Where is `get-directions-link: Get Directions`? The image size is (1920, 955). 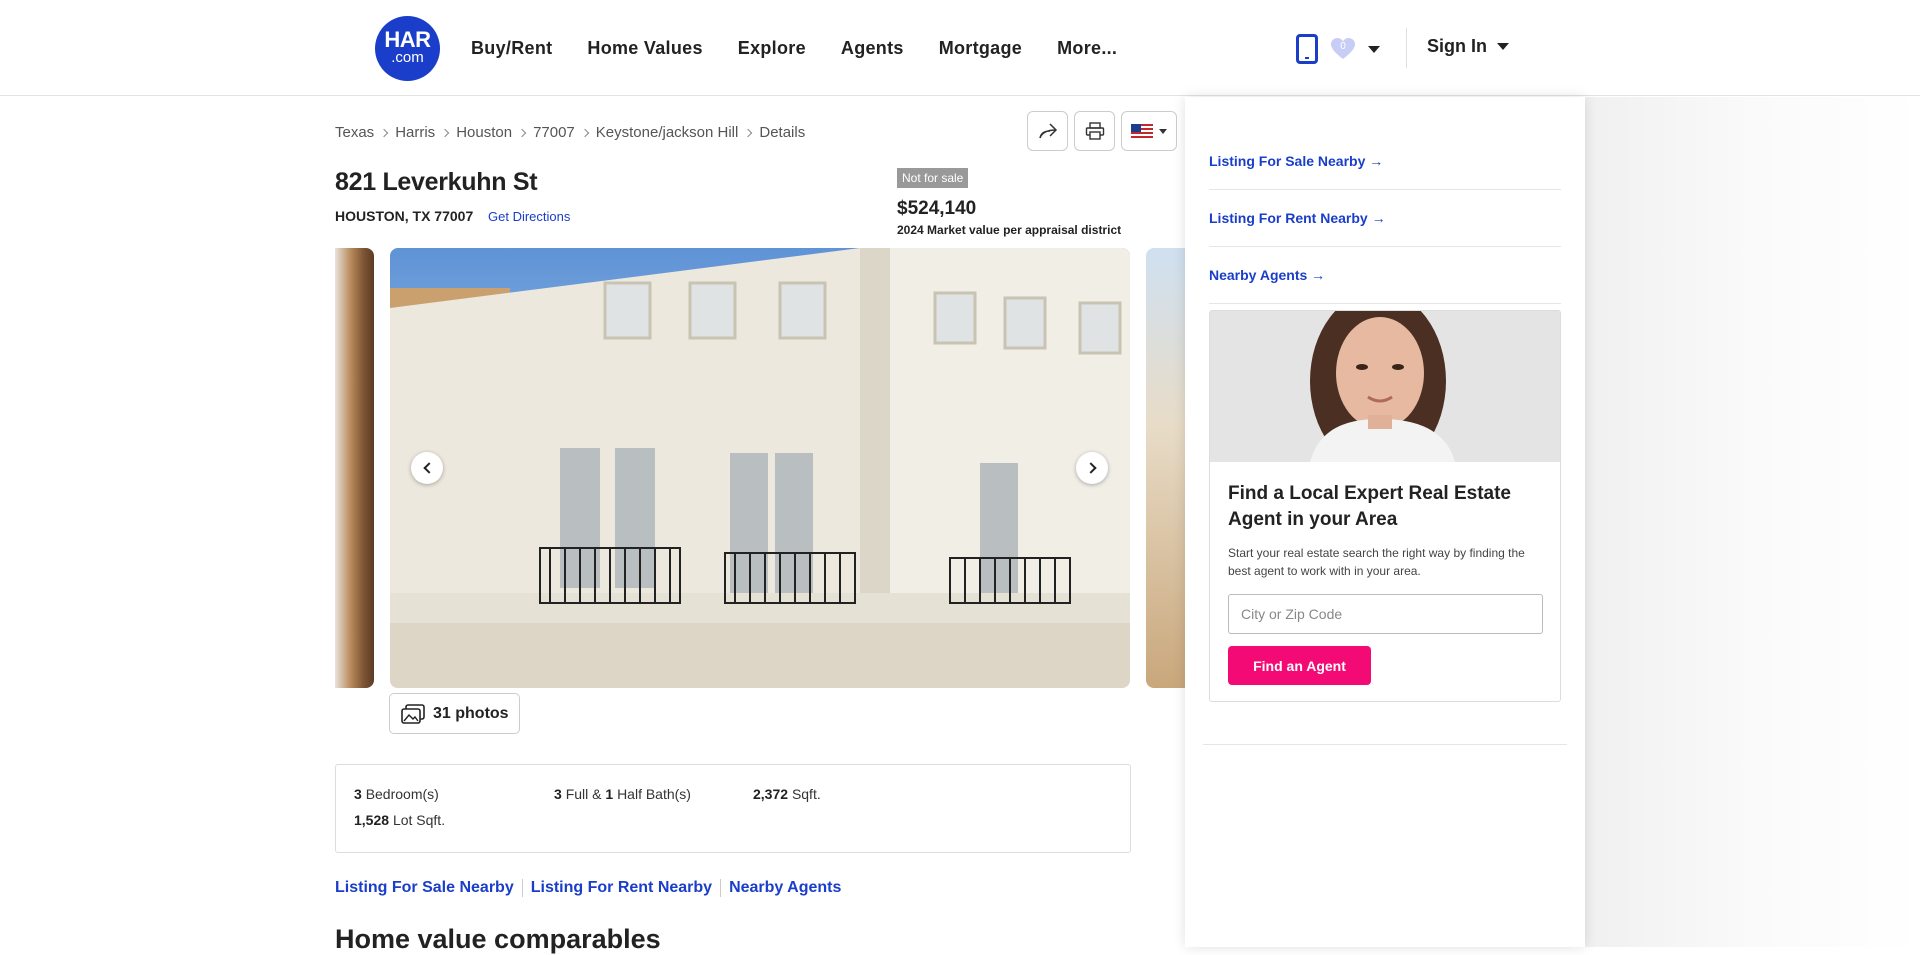
get-directions-link: Get Directions is located at coordinates (529, 216).